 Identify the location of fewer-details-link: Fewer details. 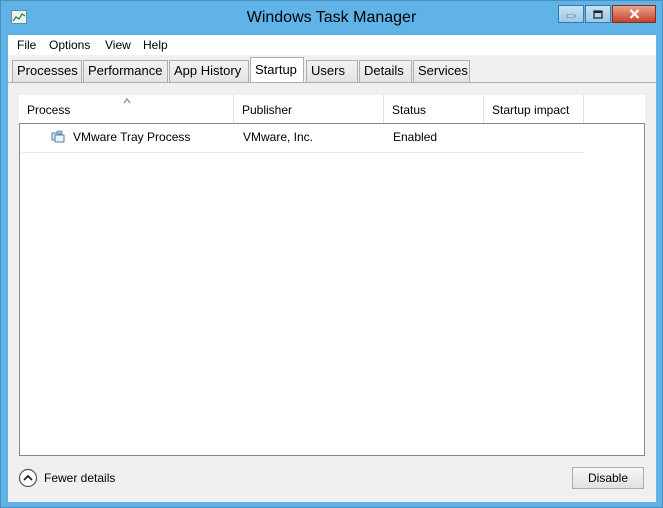
(79, 478).